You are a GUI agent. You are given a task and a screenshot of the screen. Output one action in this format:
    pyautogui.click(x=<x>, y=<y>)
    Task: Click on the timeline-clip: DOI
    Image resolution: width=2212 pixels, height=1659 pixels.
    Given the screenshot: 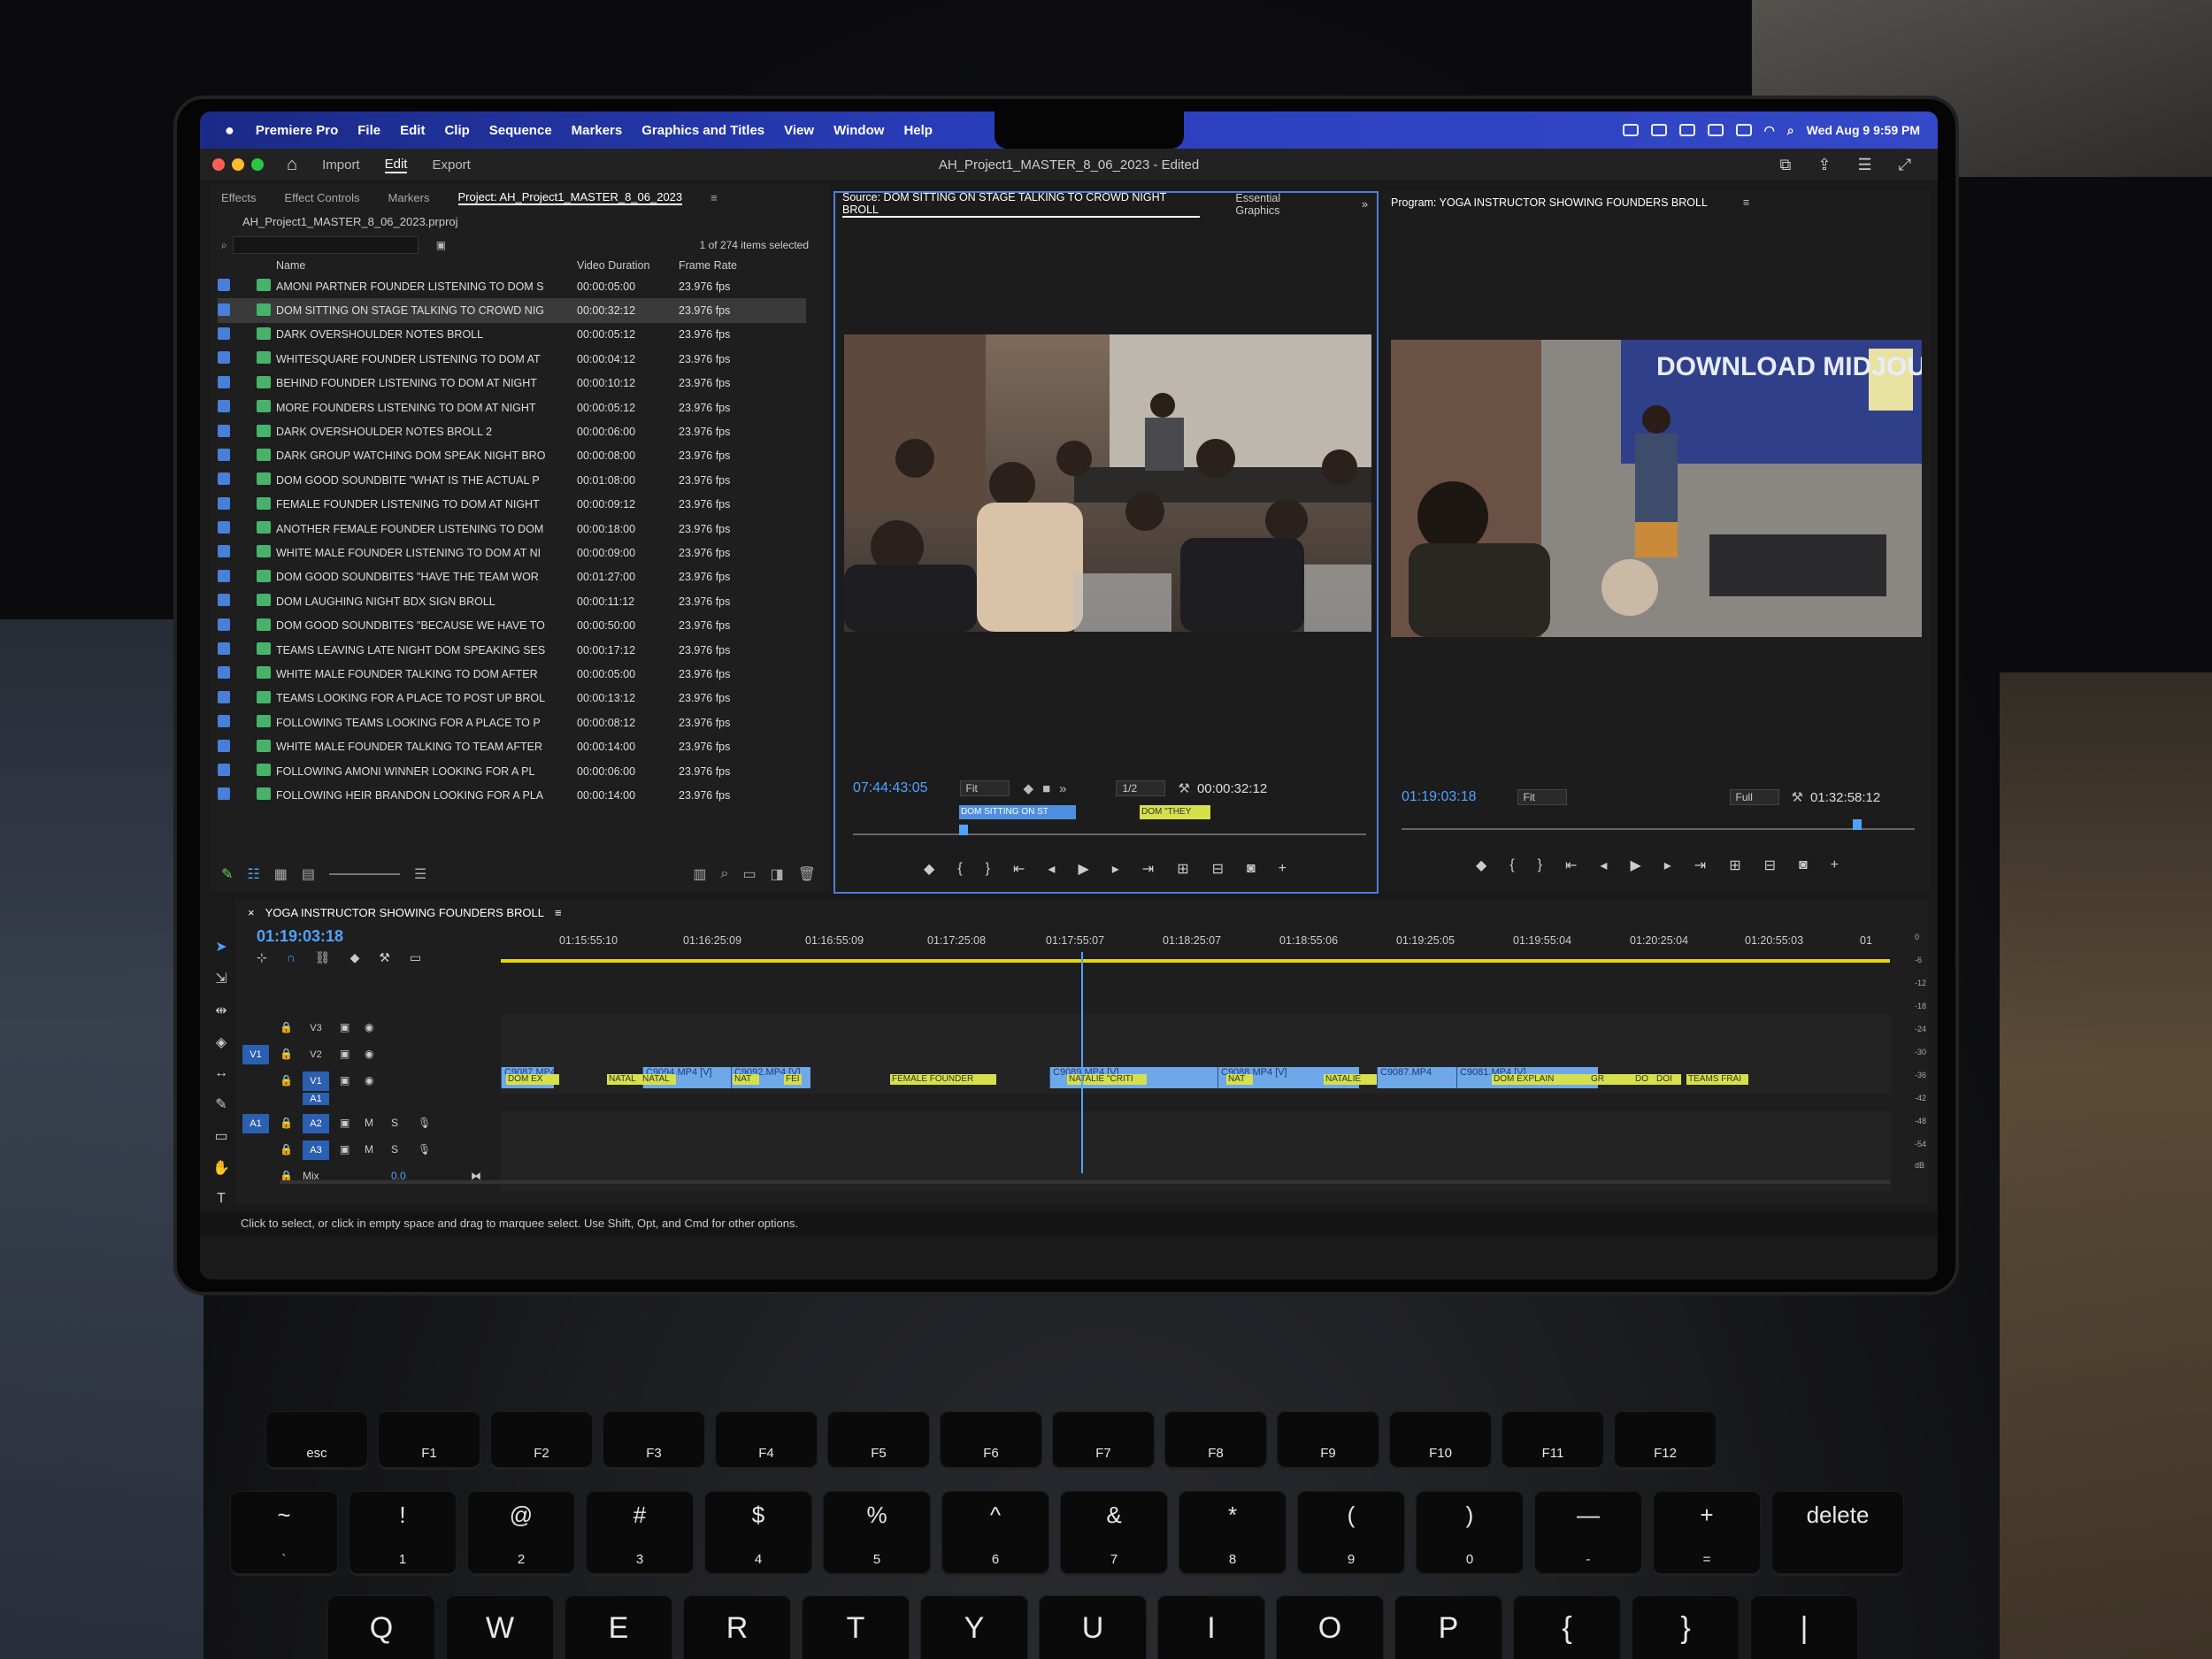 What is the action you would take?
    pyautogui.click(x=1668, y=1080)
    